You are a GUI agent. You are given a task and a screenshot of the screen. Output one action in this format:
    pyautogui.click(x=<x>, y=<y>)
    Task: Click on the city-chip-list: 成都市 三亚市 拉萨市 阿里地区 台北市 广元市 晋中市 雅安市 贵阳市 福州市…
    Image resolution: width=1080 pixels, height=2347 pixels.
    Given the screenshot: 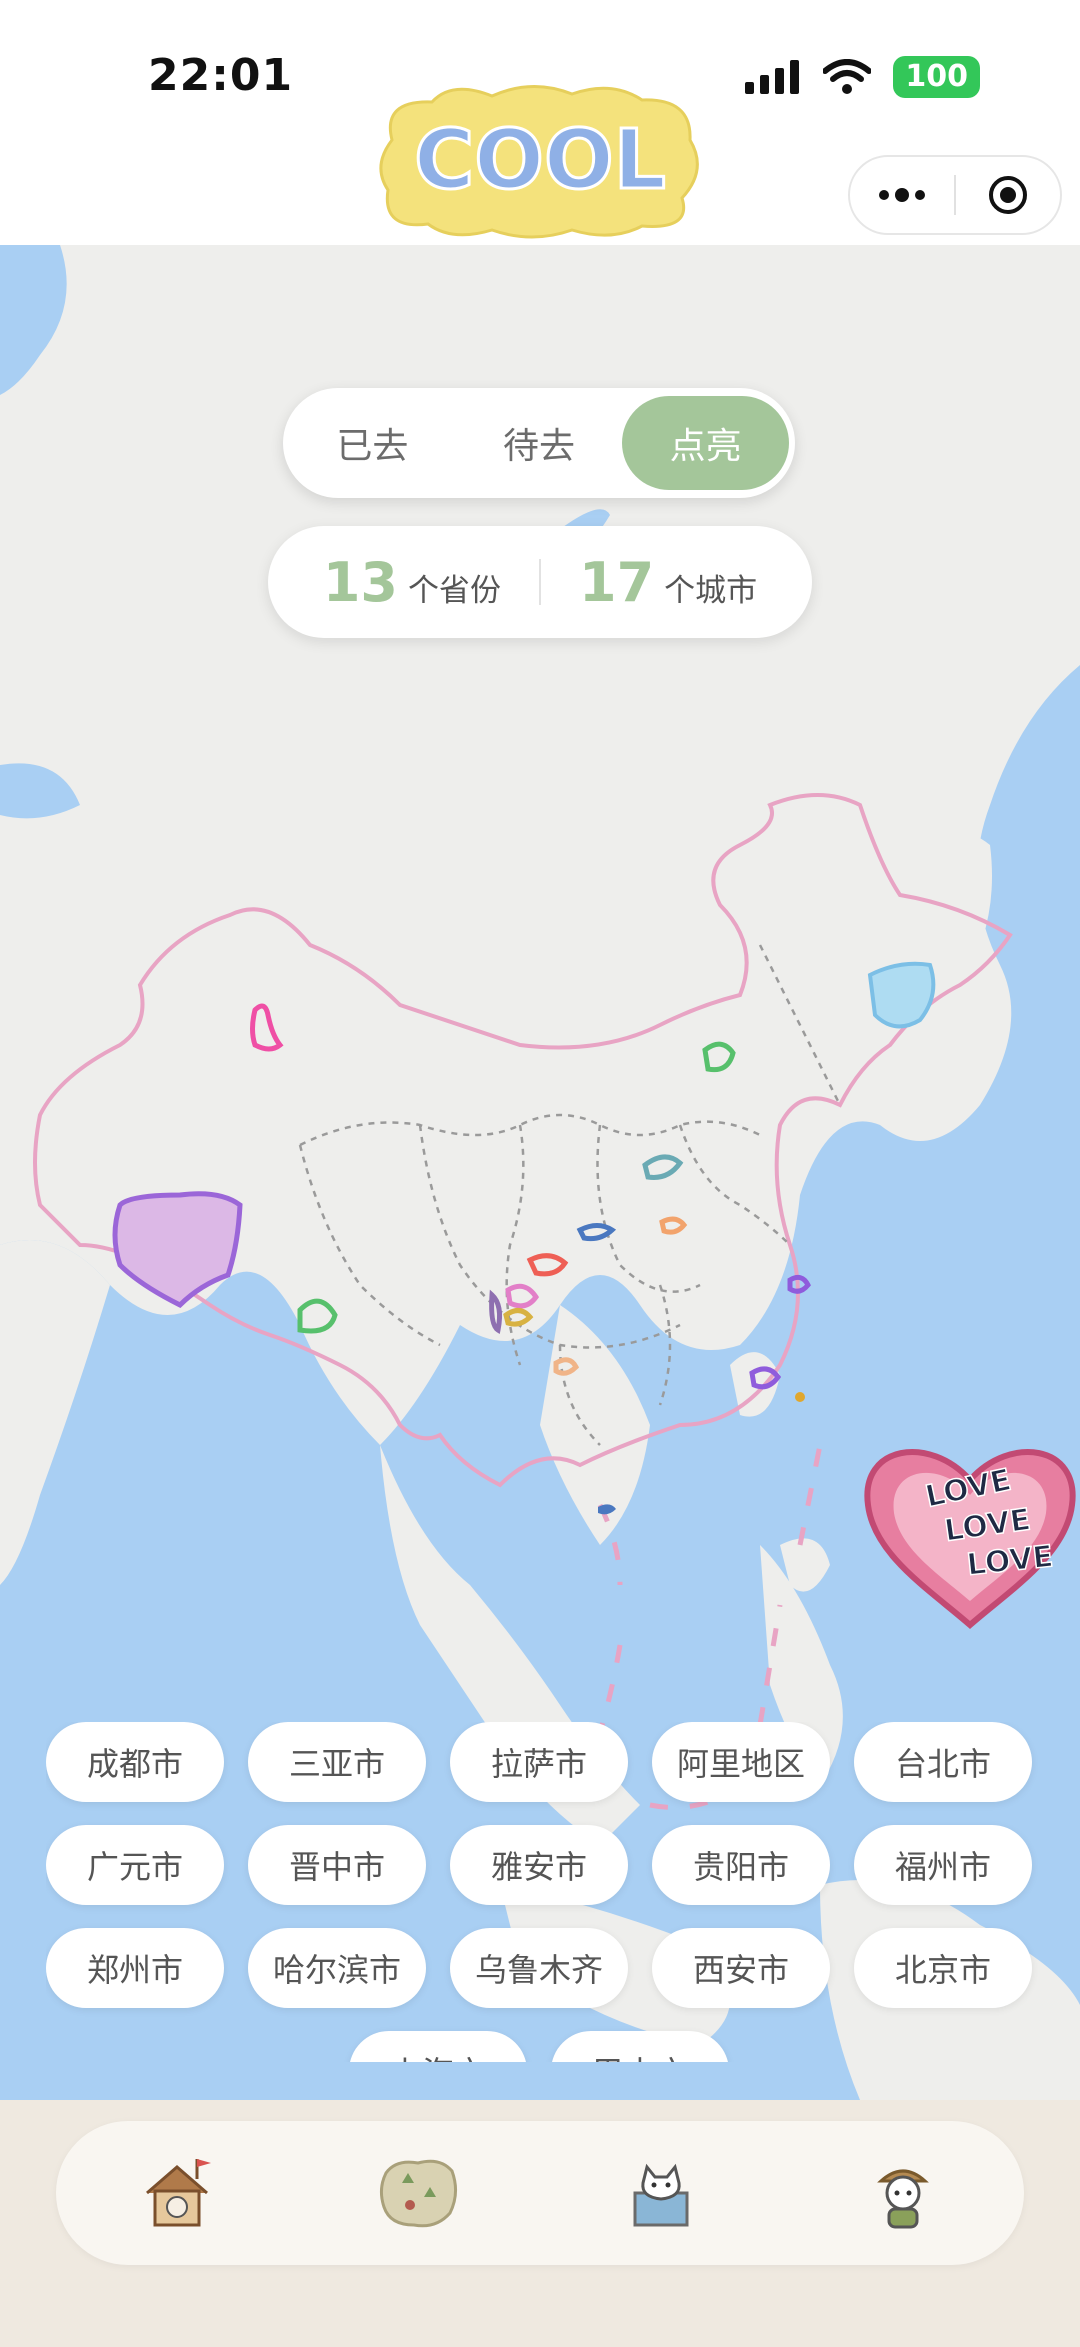 What is the action you would take?
    pyautogui.click(x=546, y=1892)
    